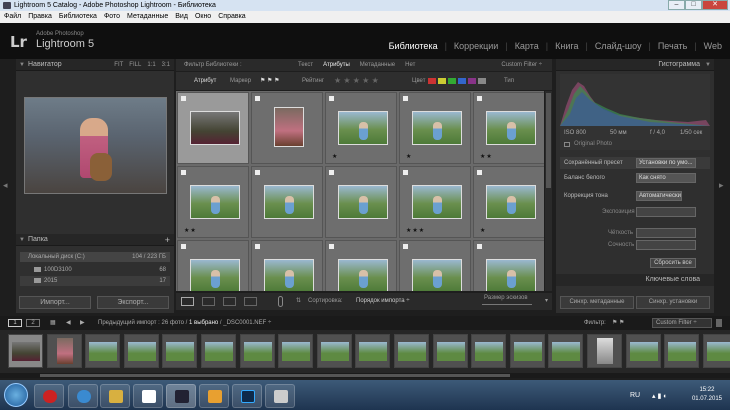  Describe the element at coordinates (12, 17) in the screenshot. I see `menu-file: Файл` at that location.